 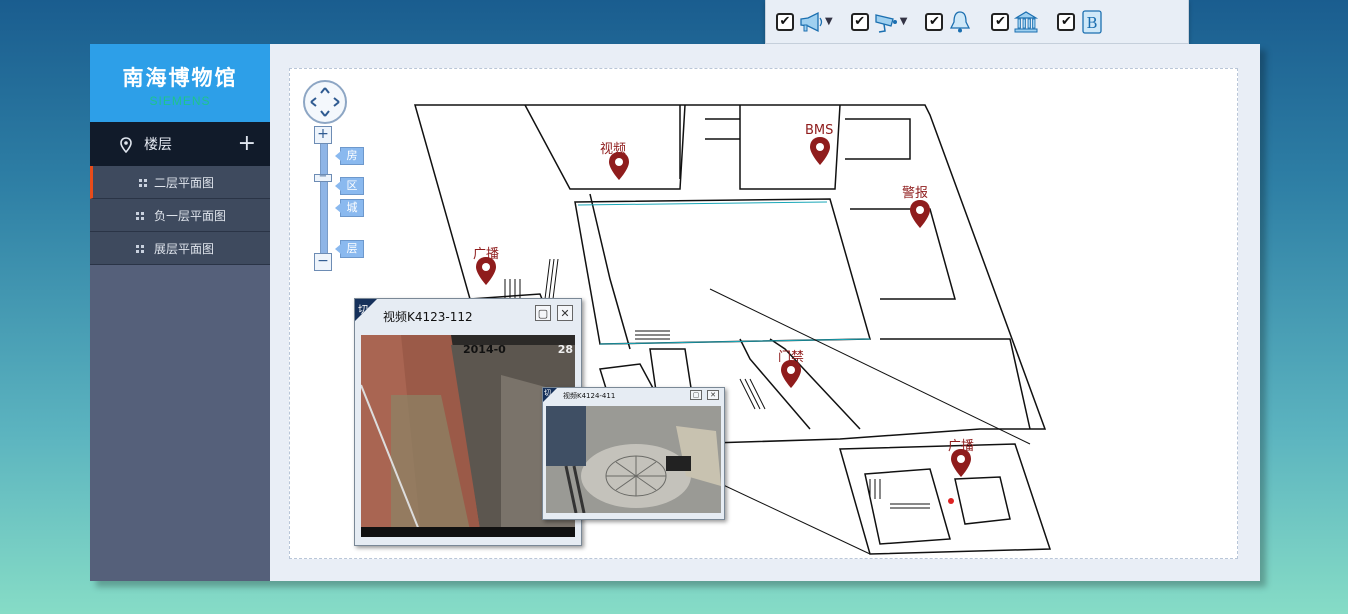 I want to click on zoom-slider-handle: −, so click(x=323, y=177).